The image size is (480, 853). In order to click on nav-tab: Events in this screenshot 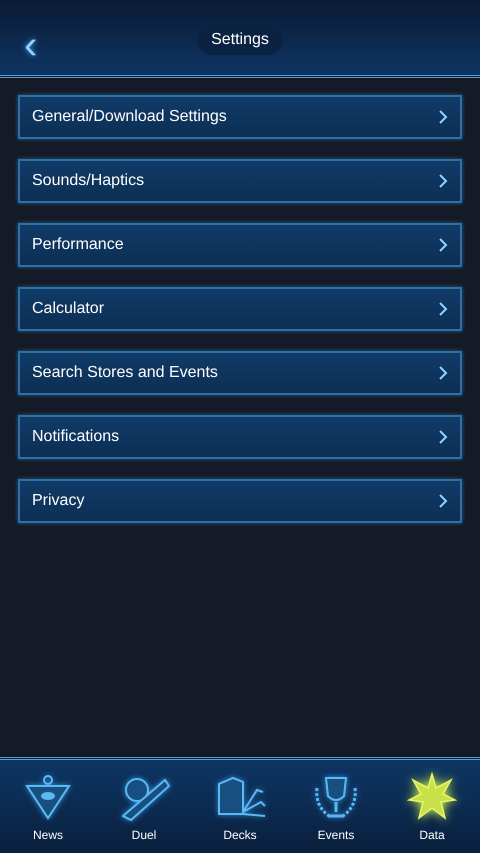, I will do `click(336, 807)`.